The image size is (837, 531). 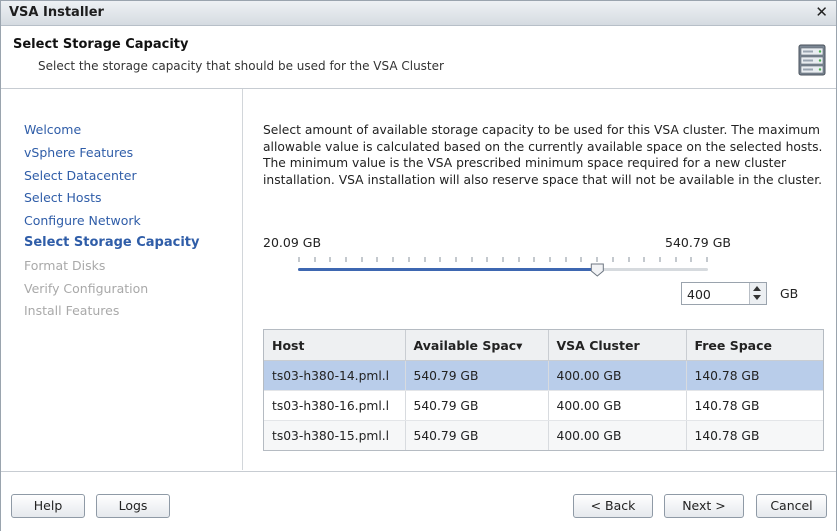 What do you see at coordinates (791, 506) in the screenshot?
I see `cancel-button: Cancel` at bounding box center [791, 506].